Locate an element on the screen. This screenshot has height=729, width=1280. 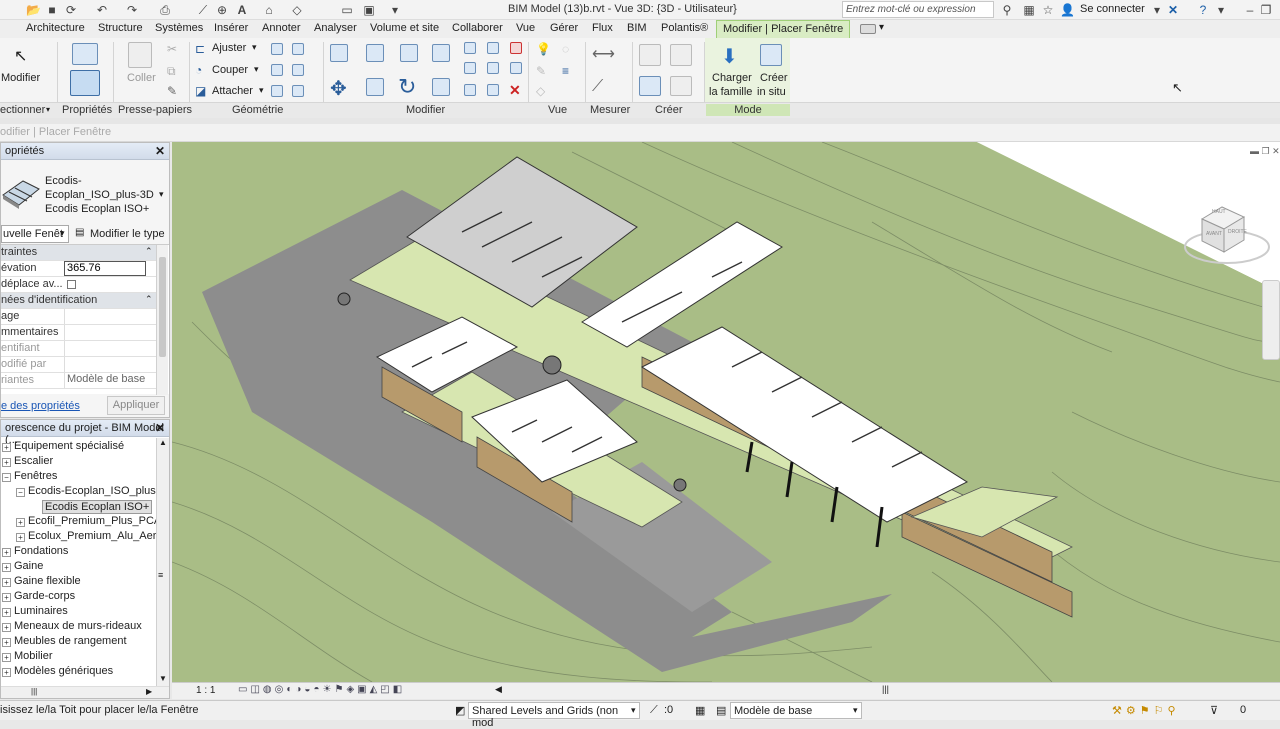
type-name-line3: Ecodis Ecoplan ISO+ is located at coordinates (97, 209).